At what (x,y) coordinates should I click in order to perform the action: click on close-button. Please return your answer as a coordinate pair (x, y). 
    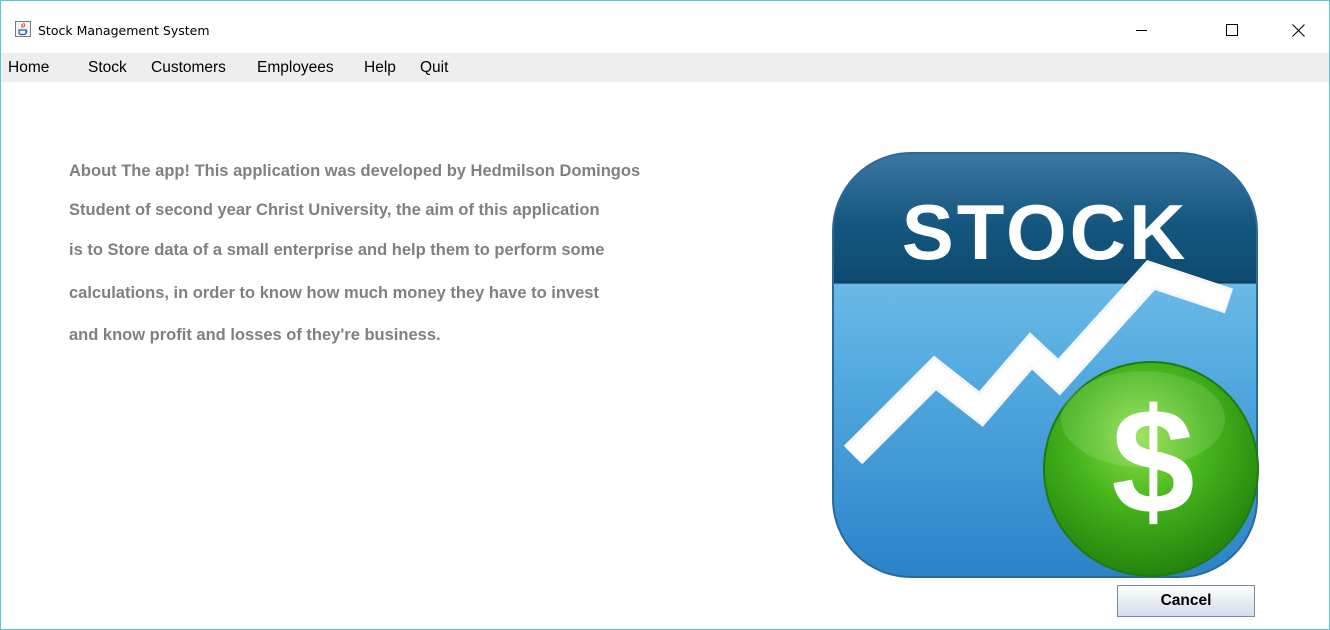
    Looking at the image, I should click on (1298, 30).